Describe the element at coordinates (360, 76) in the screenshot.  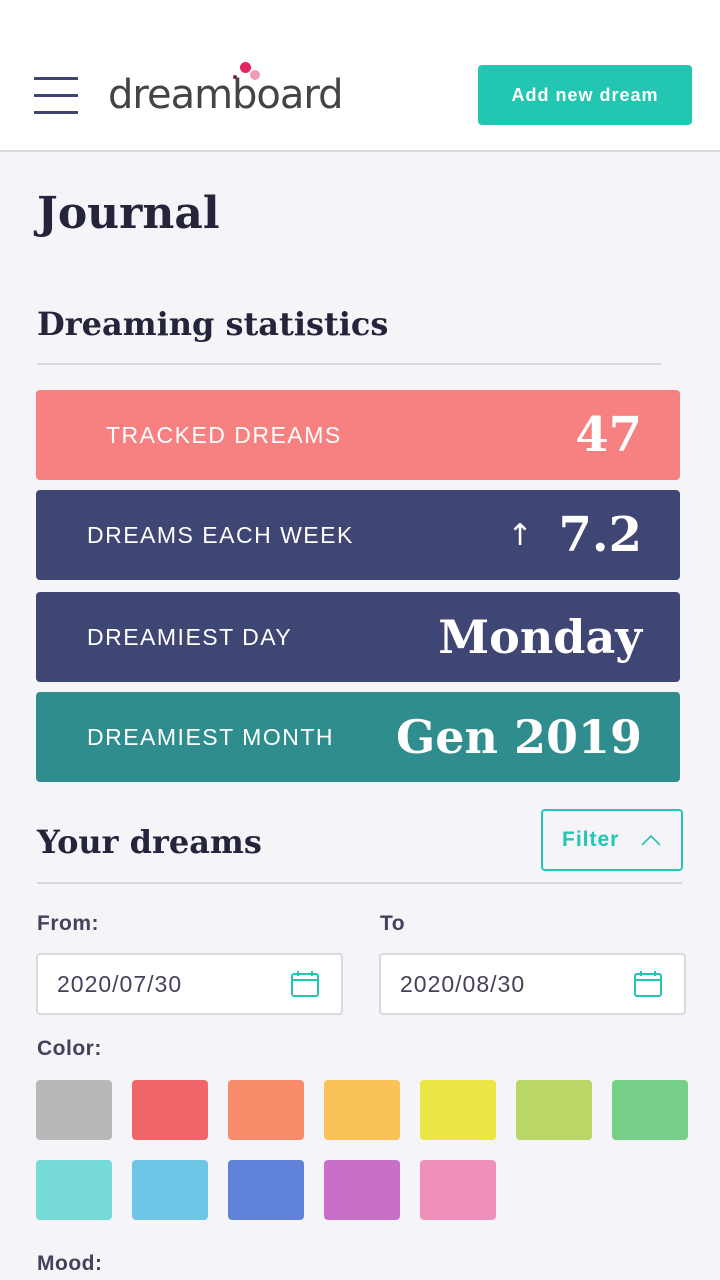
I see `app-header: dreamboard Add new dream` at that location.